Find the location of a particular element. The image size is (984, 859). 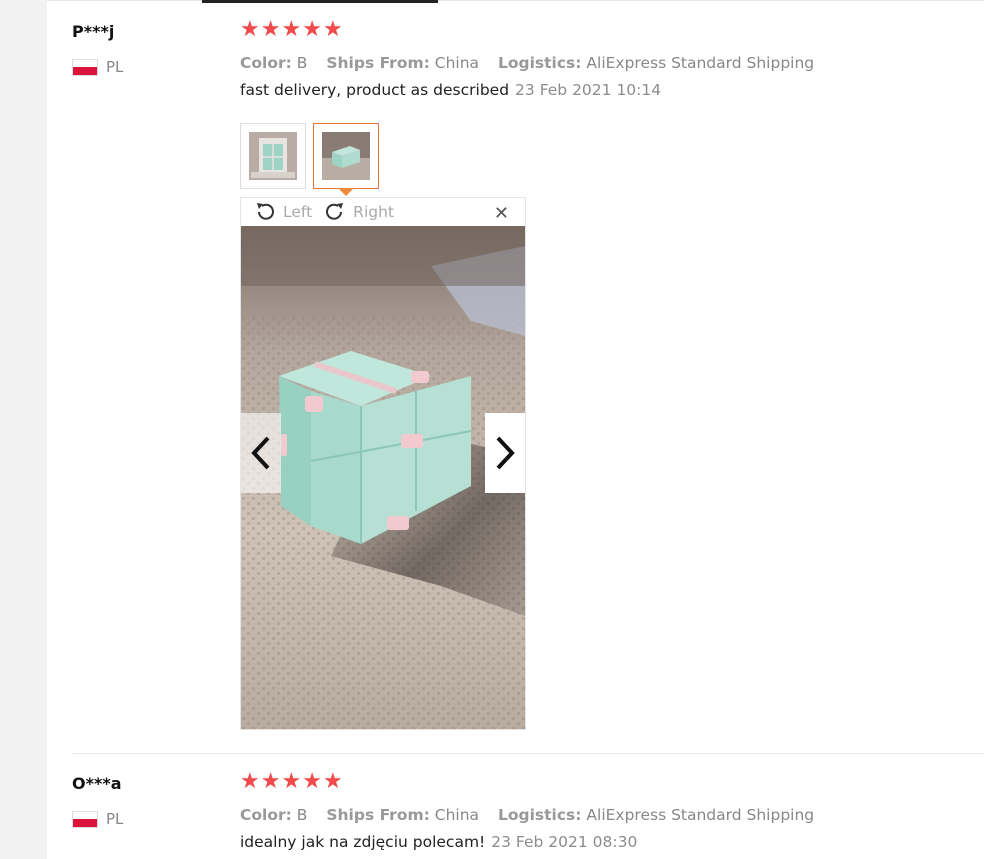

review-divider is located at coordinates (528, 753).